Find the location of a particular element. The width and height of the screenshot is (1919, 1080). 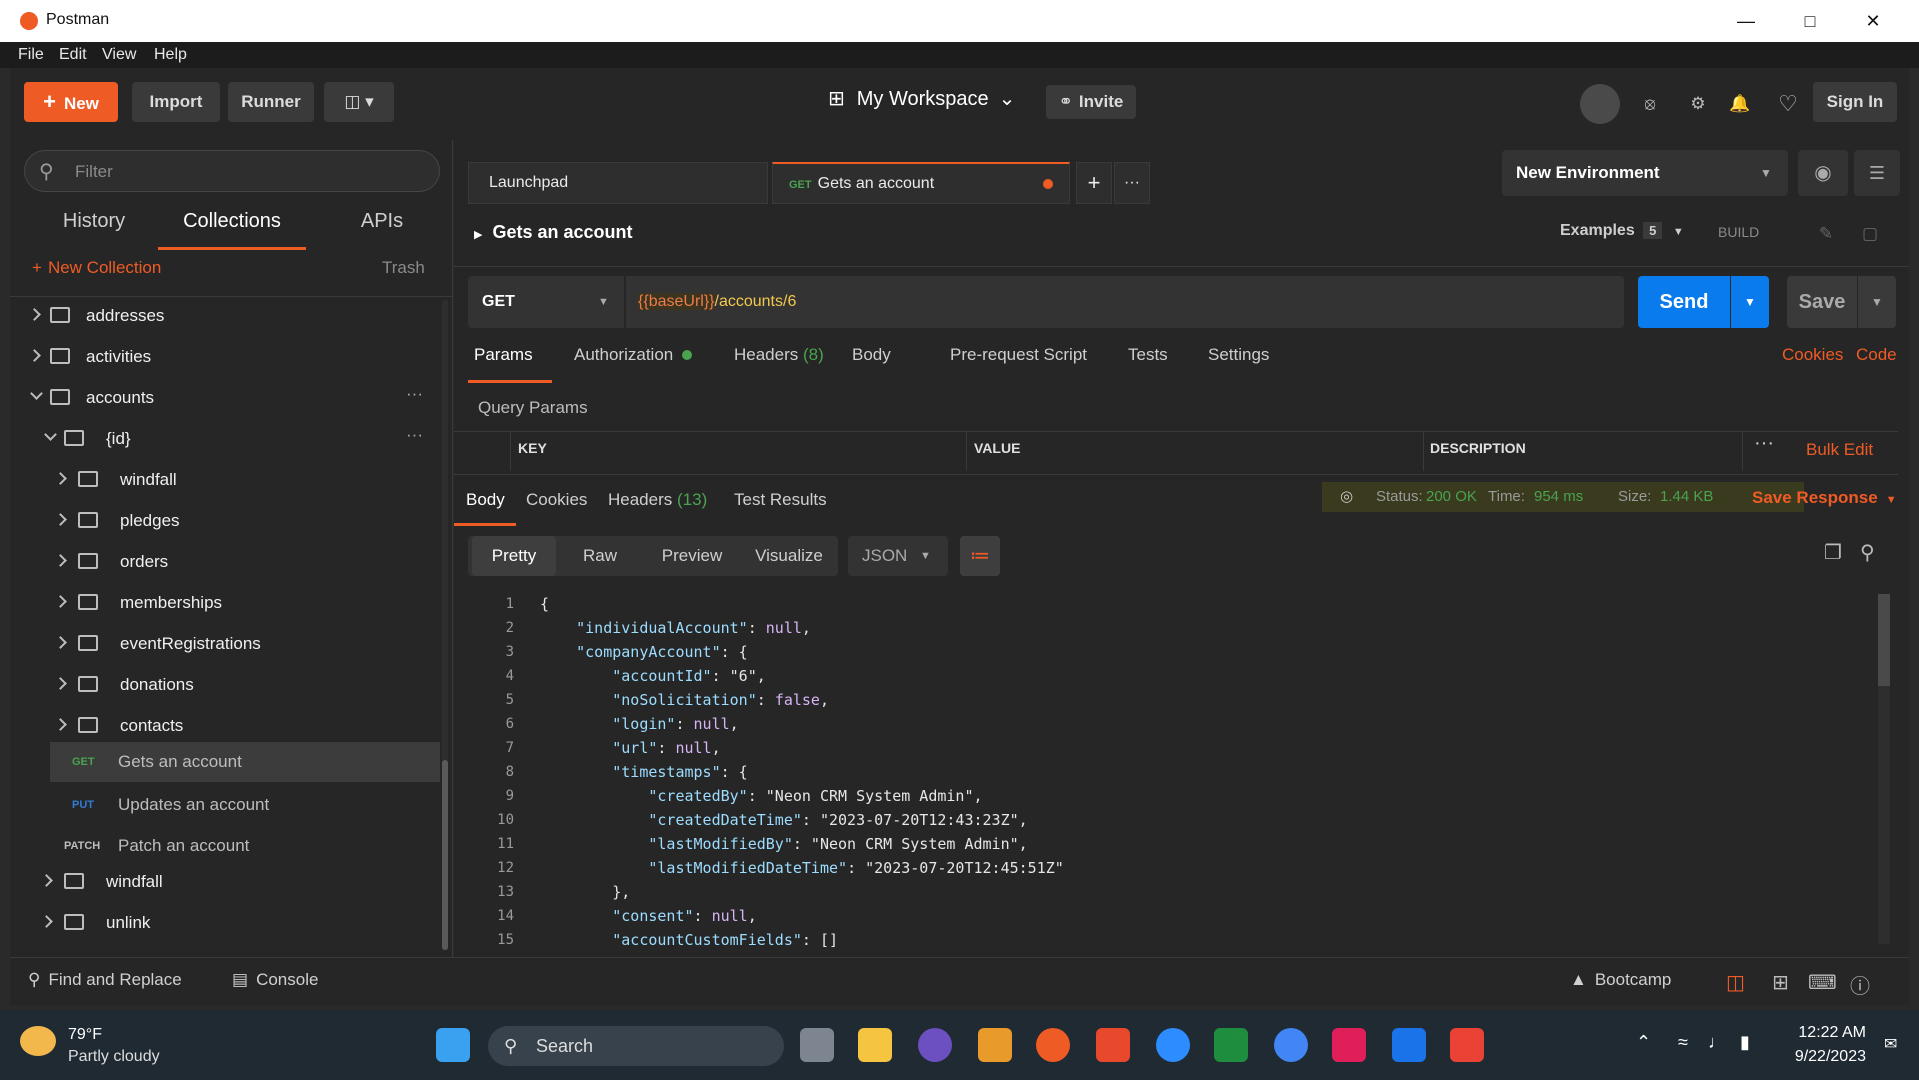

format-select: JSON ▼ is located at coordinates (898, 556).